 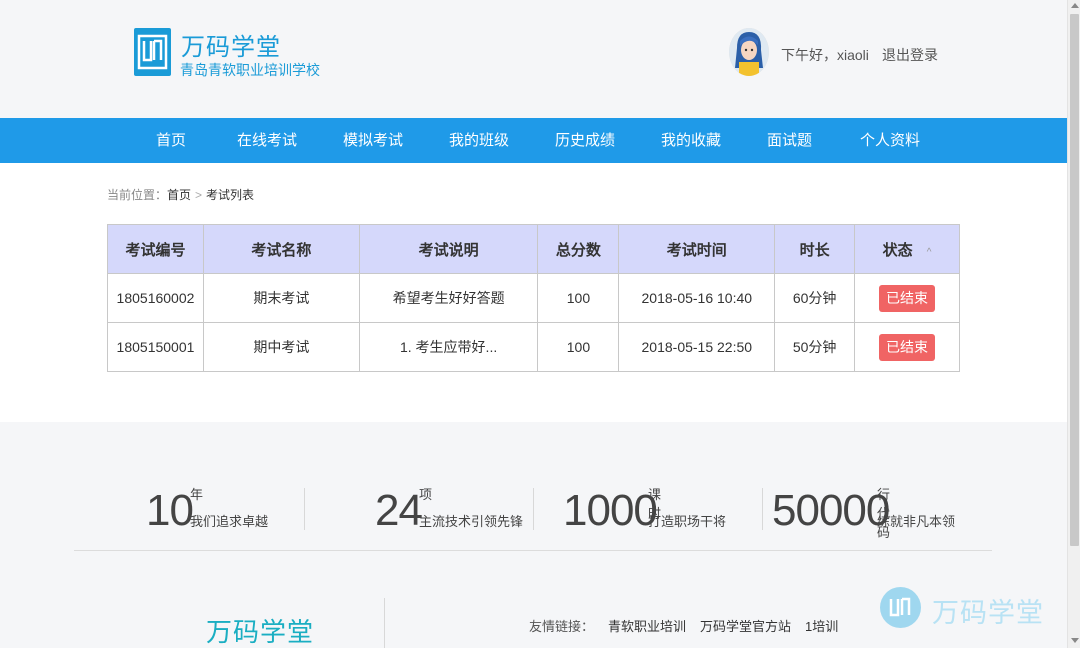 What do you see at coordinates (230, 195) in the screenshot?
I see `breadcrumb-current: 考试列表` at bounding box center [230, 195].